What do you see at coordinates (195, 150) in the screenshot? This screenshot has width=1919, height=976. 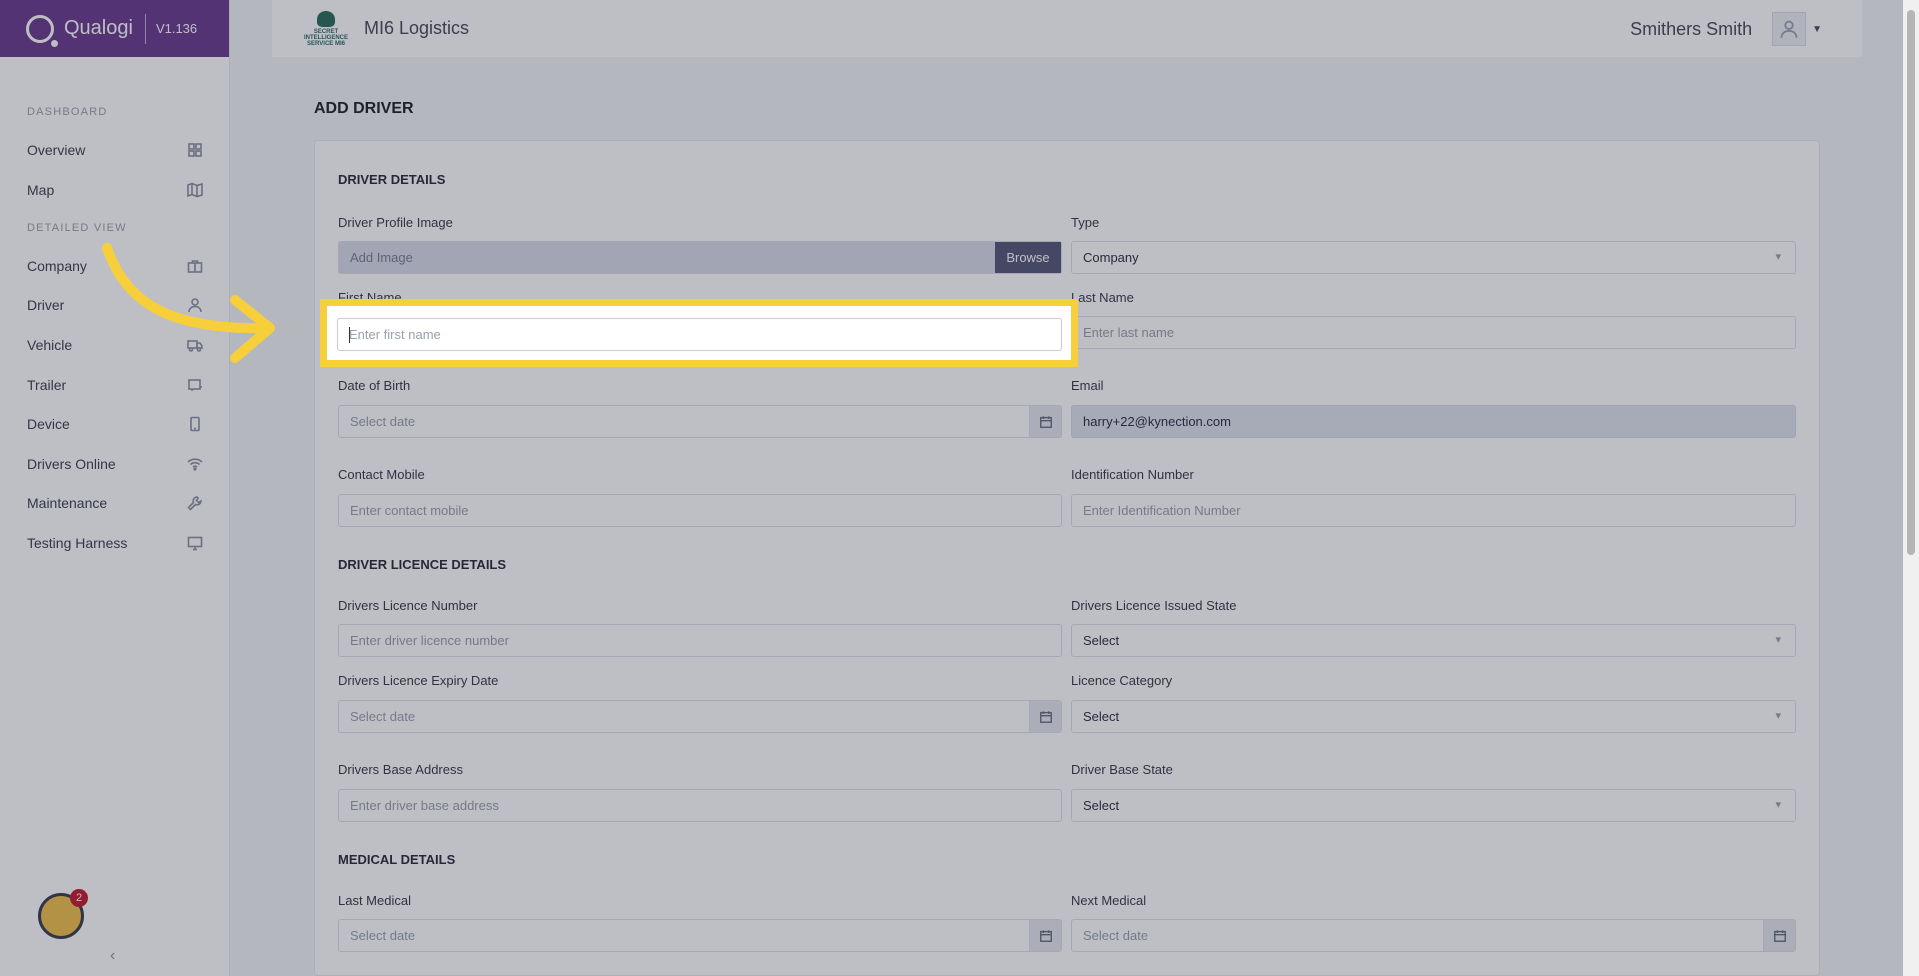 I see `grid-icon` at bounding box center [195, 150].